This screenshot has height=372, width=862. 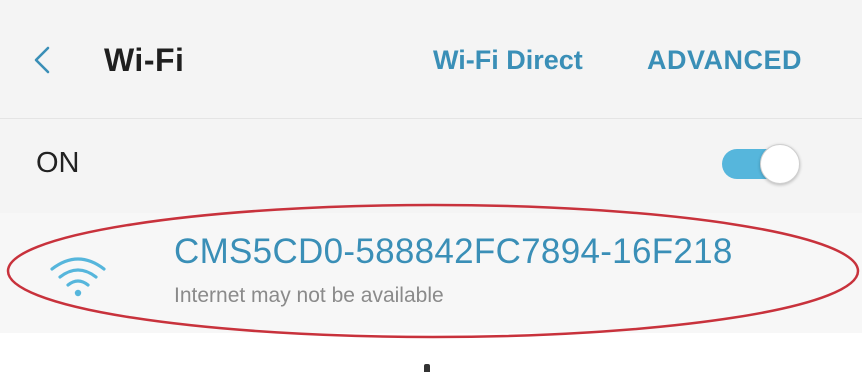 What do you see at coordinates (78, 275) in the screenshot?
I see `wifi-signal-icon` at bounding box center [78, 275].